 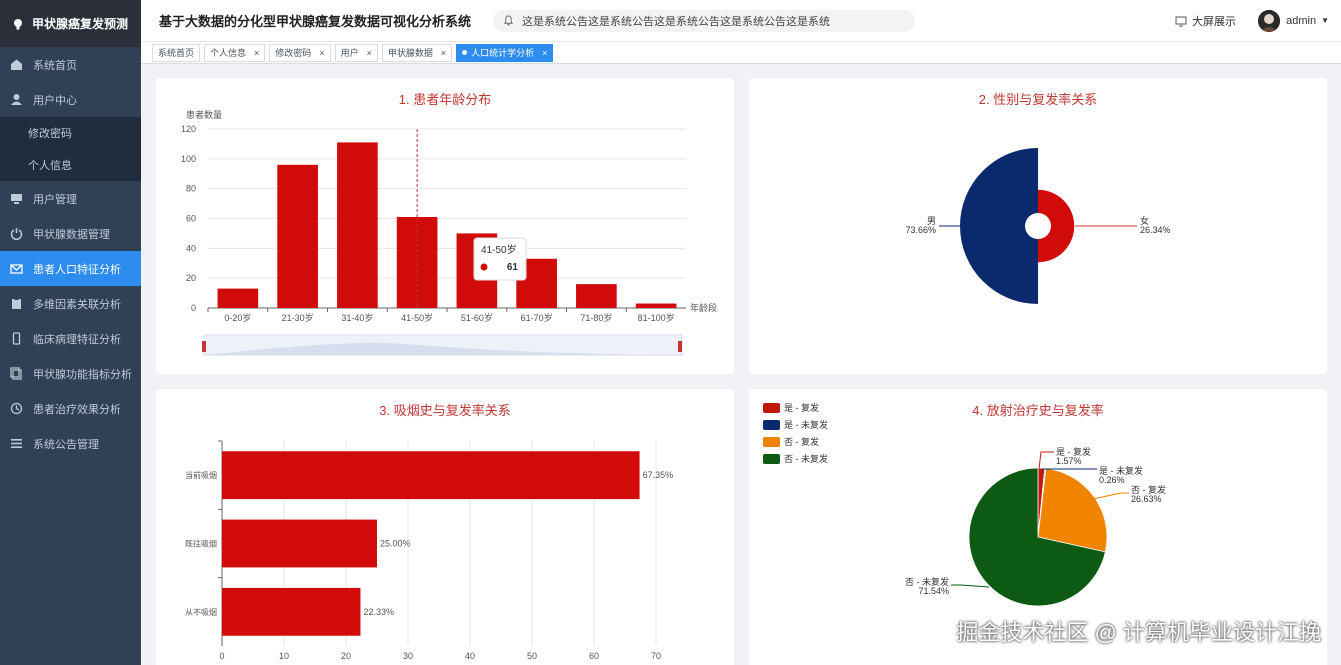 What do you see at coordinates (228, 53) in the screenshot?
I see `tag-label: 个人信息` at bounding box center [228, 53].